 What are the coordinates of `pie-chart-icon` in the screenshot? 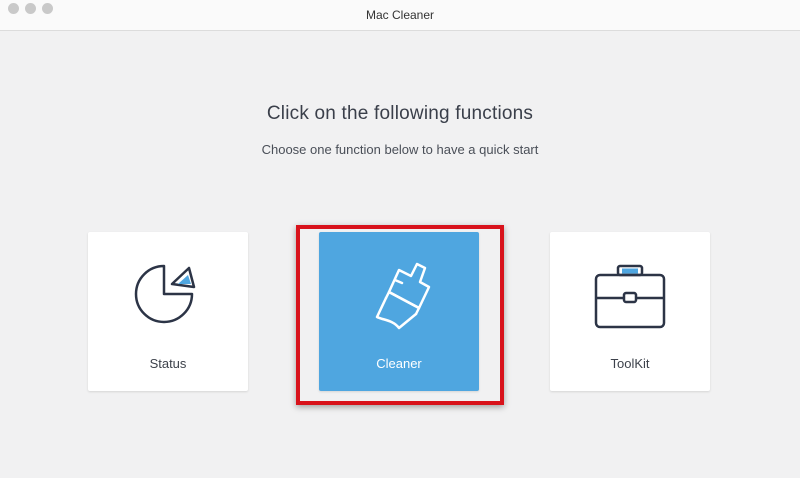 It's located at (165, 294).